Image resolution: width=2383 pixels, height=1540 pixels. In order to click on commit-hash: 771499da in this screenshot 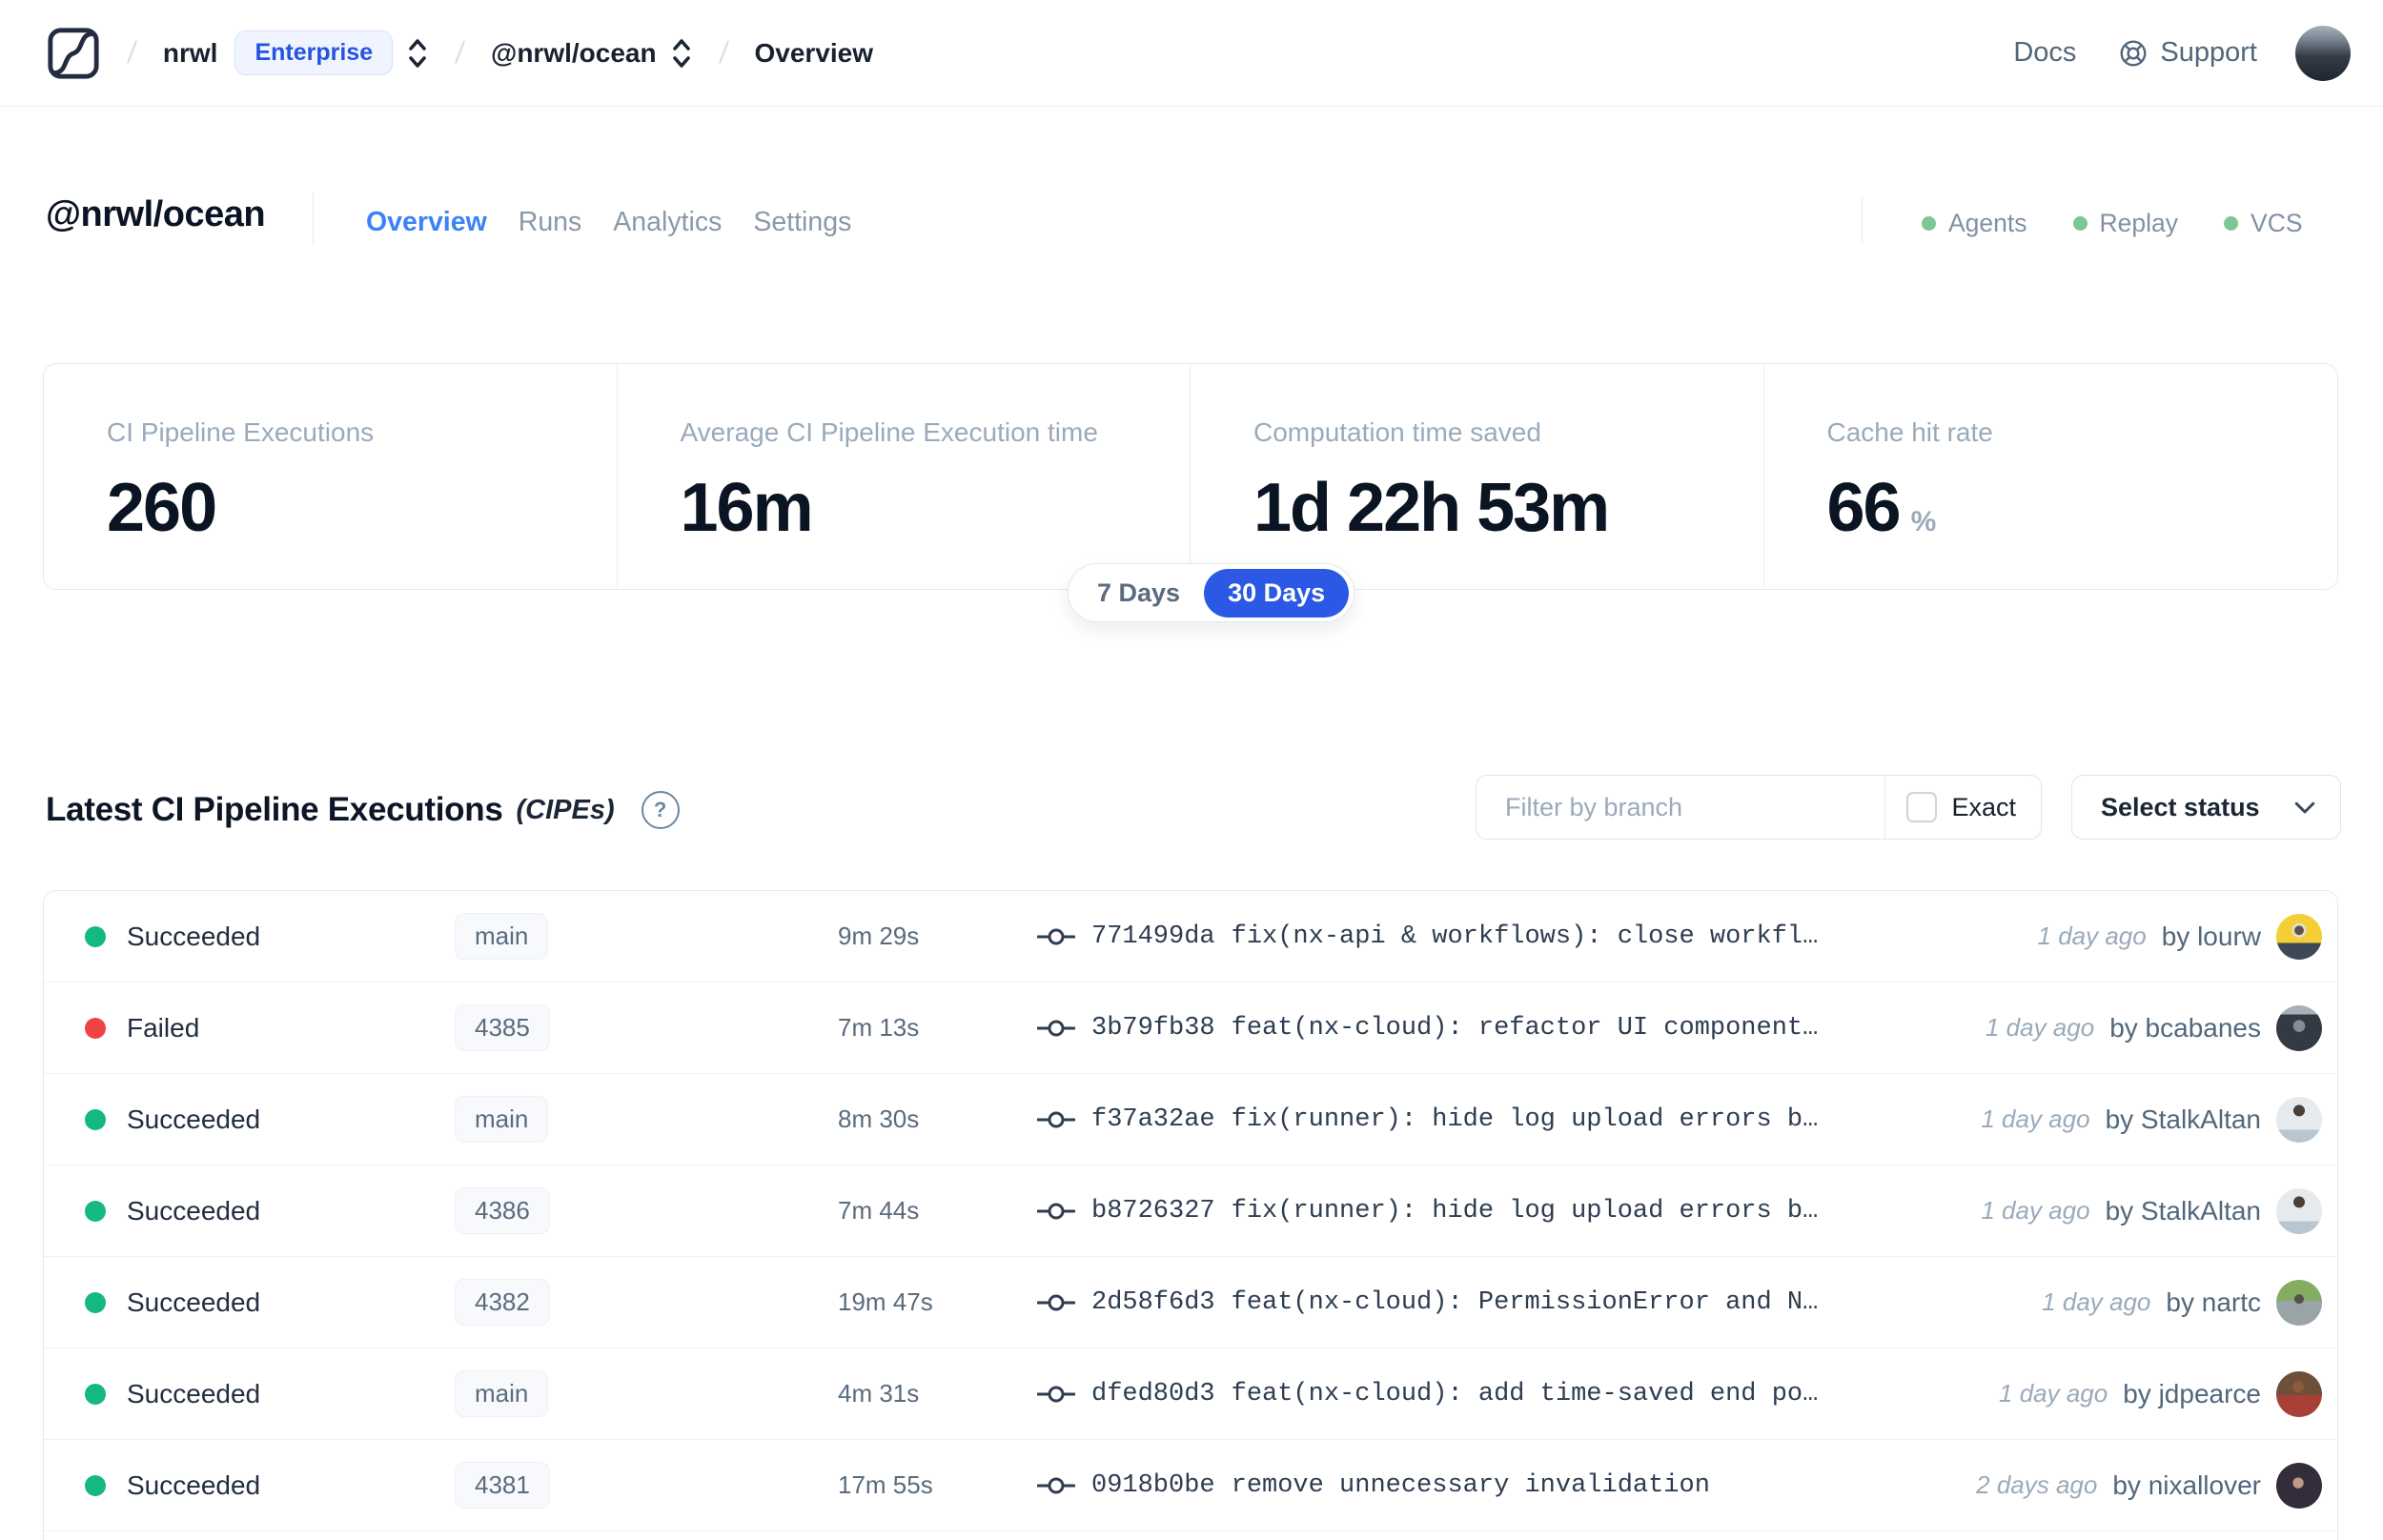, I will do `click(1153, 936)`.